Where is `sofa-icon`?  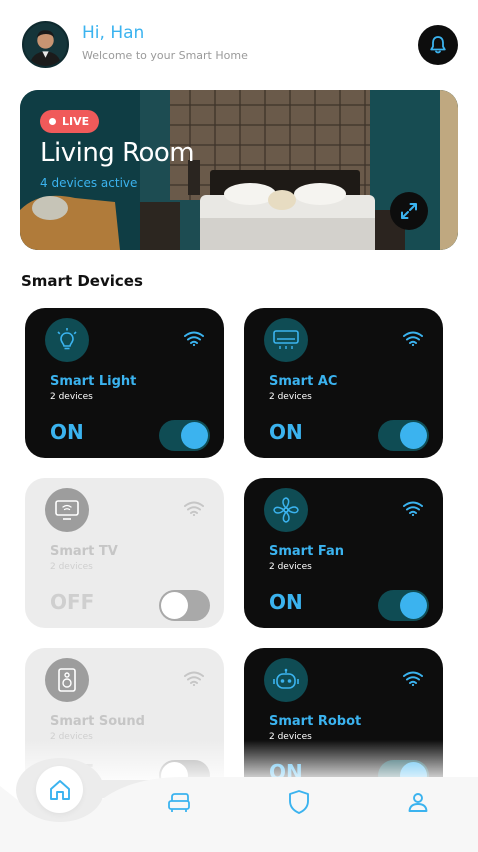 sofa-icon is located at coordinates (179, 802).